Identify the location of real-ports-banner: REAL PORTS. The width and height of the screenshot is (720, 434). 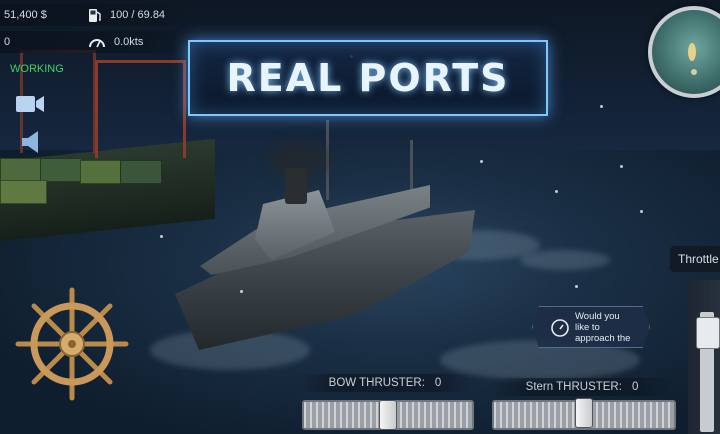
(368, 78).